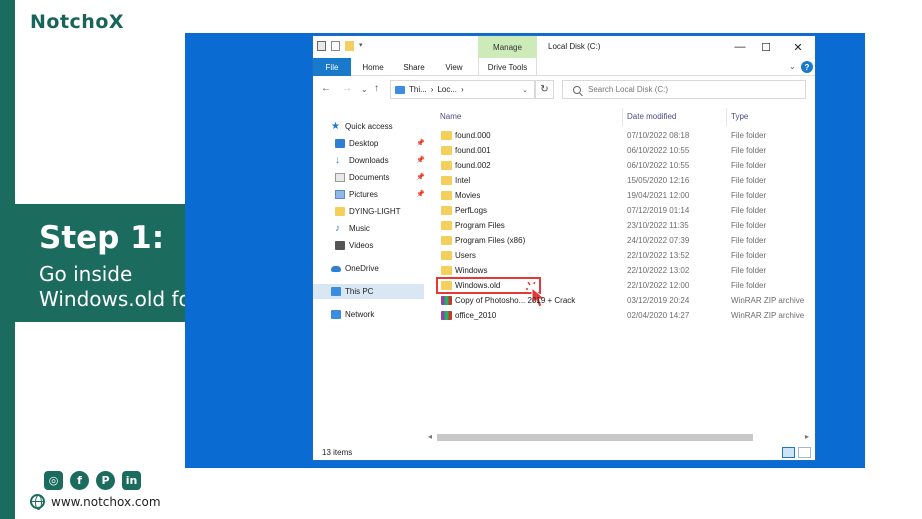  I want to click on expand-ribbon-icon: ⌄, so click(792, 66).